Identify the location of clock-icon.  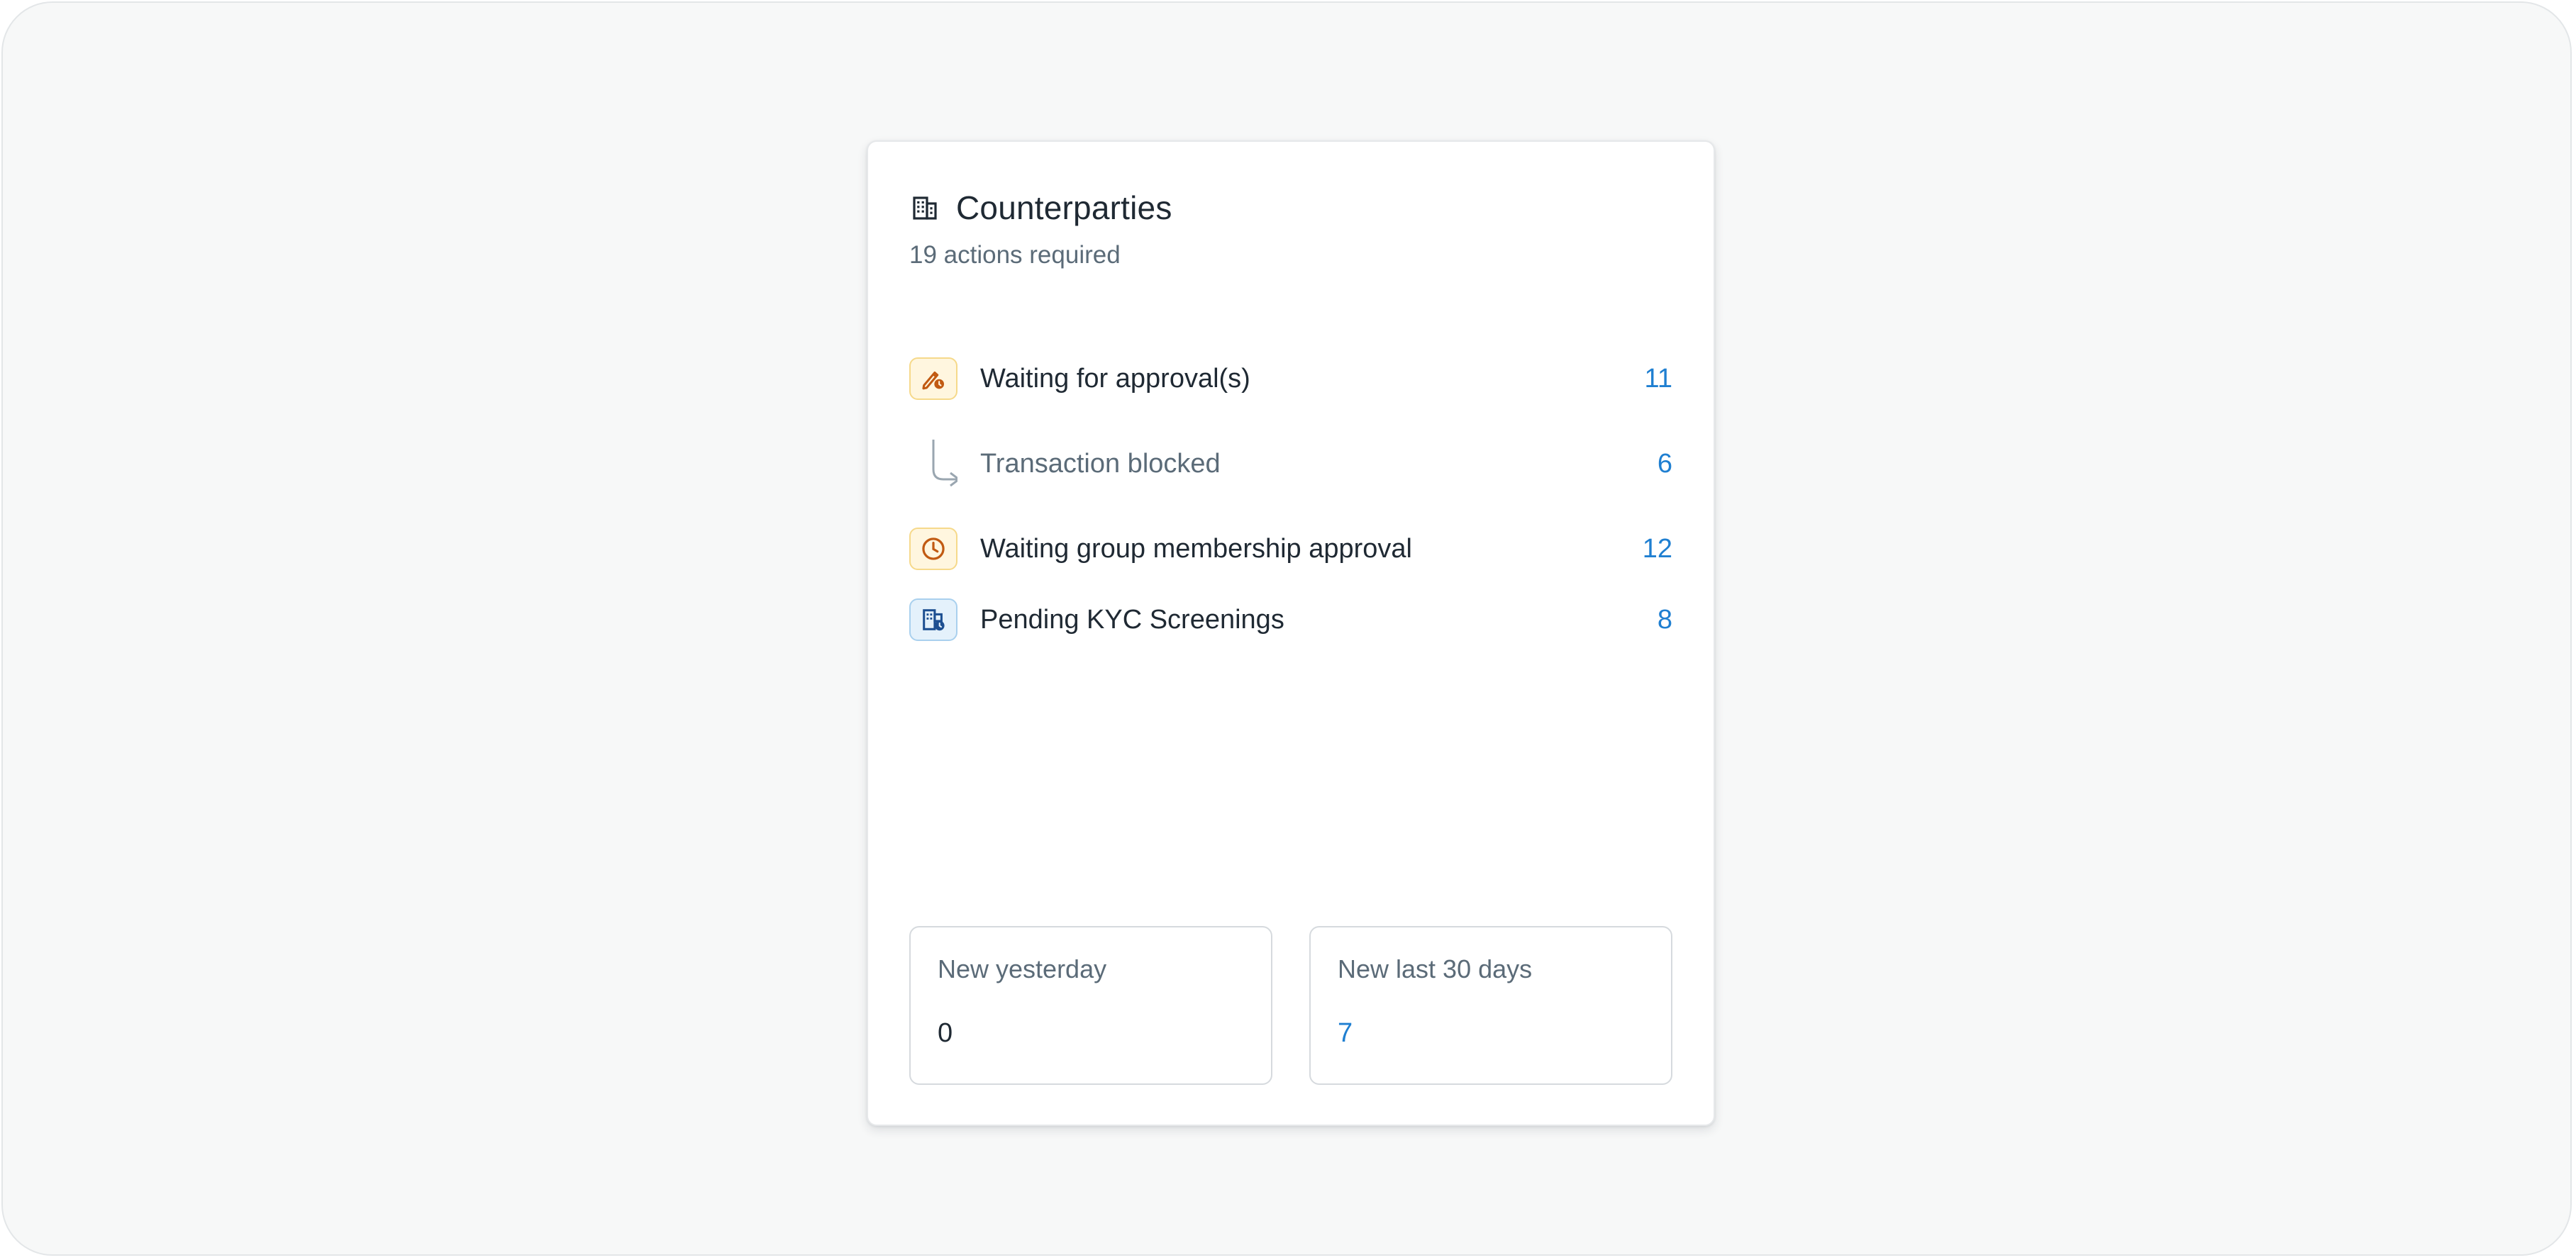
(933, 549).